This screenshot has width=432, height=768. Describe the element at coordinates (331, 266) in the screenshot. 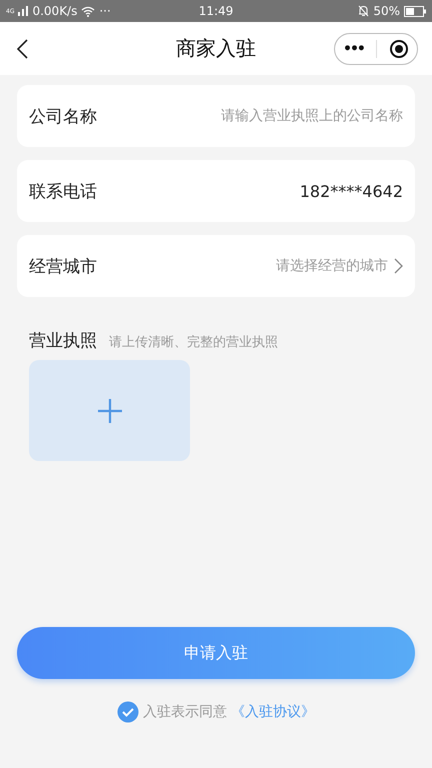

I see `picker-placeholder: 请选择经营的城市` at that location.